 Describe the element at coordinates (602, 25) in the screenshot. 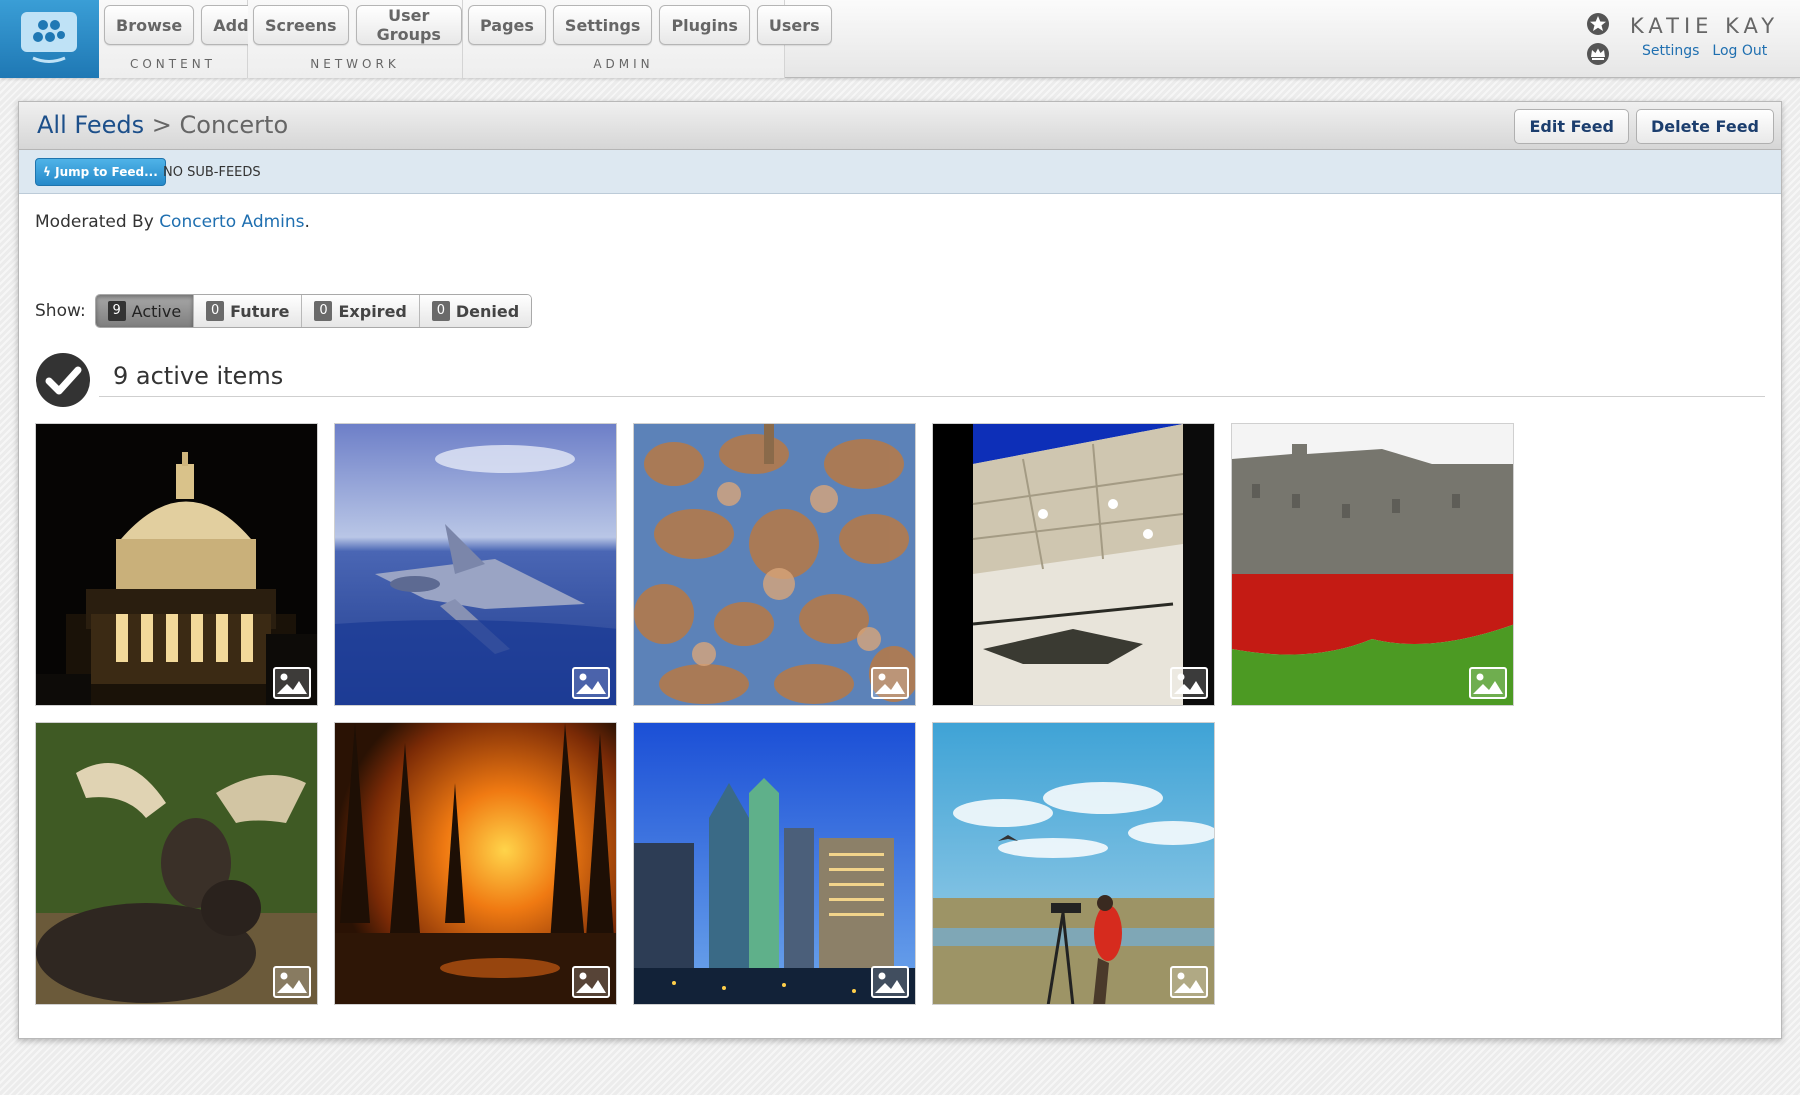

I see `nav-settings-button: Settings` at that location.